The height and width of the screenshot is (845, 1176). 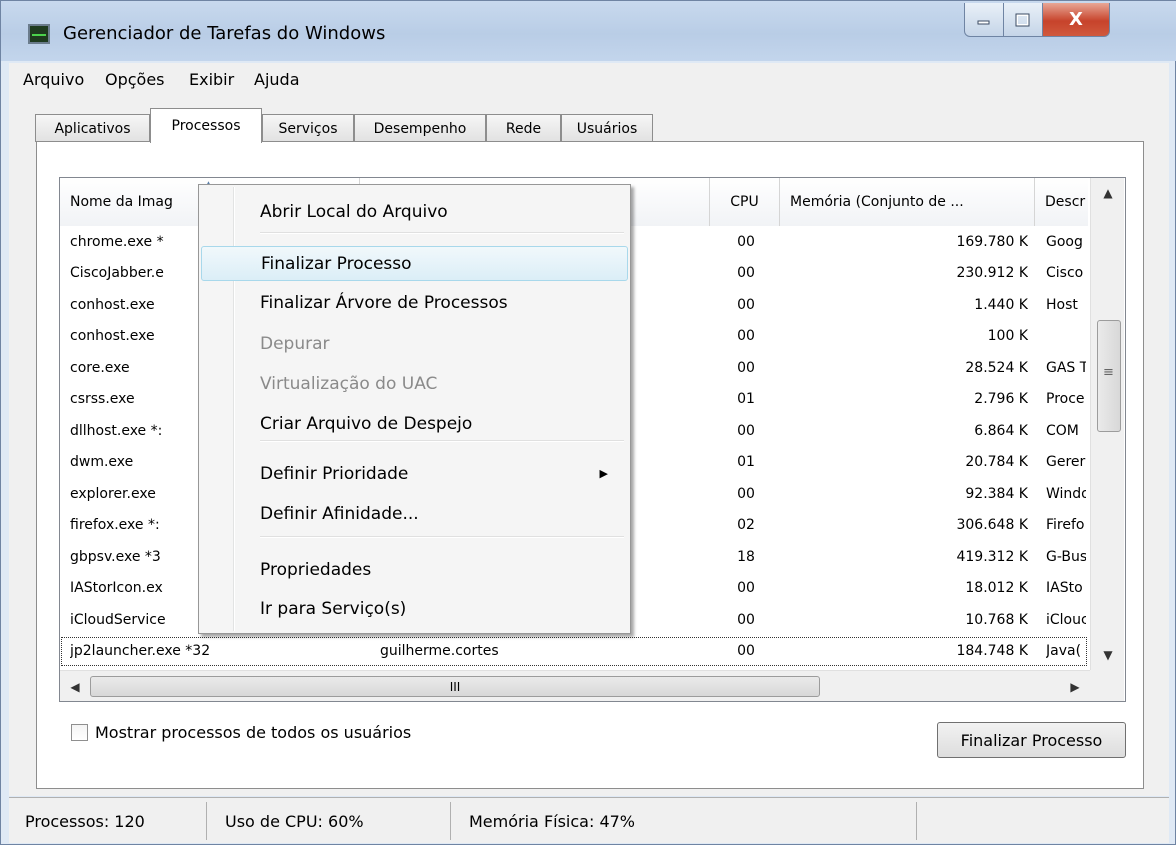 What do you see at coordinates (996, 588) in the screenshot?
I see `cell-memory: 18.012 K` at bounding box center [996, 588].